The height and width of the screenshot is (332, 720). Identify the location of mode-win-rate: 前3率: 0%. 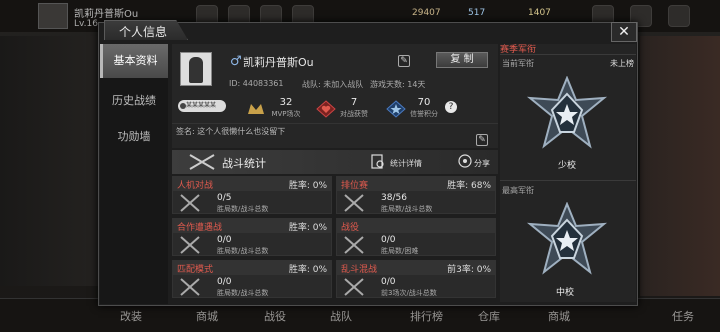
(469, 270).